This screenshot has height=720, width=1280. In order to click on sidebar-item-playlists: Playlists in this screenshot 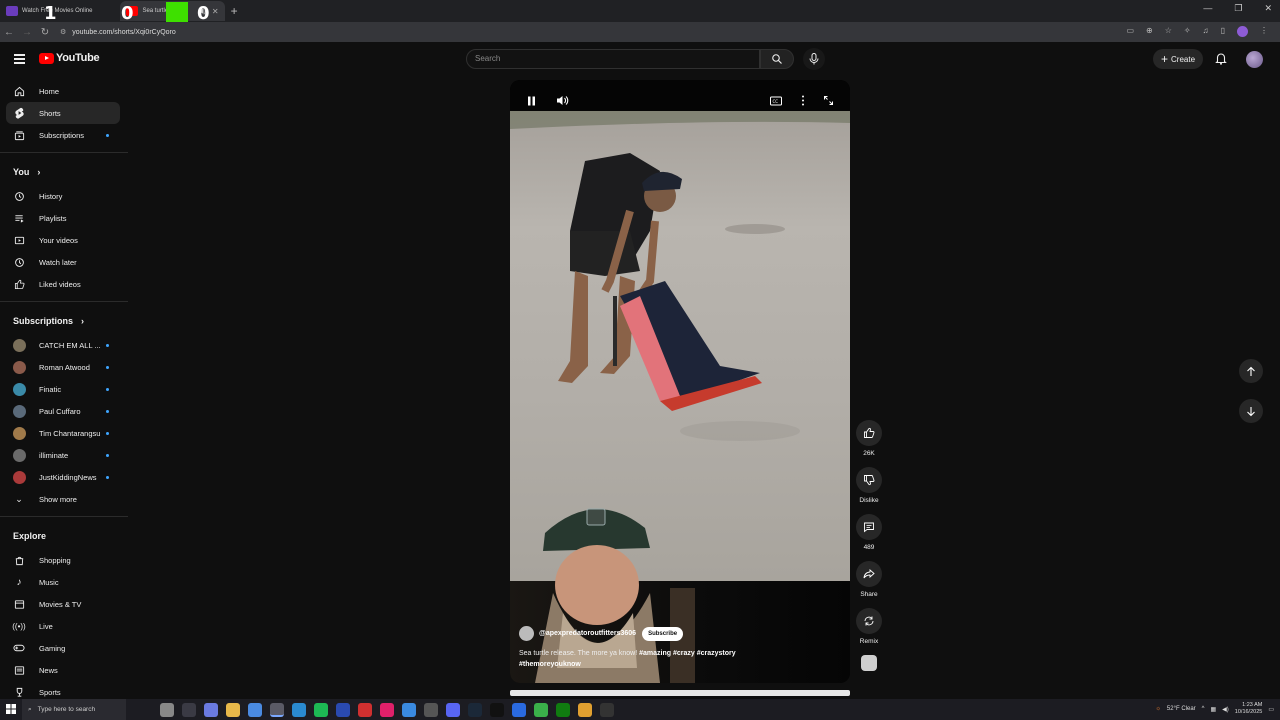, I will do `click(64, 218)`.